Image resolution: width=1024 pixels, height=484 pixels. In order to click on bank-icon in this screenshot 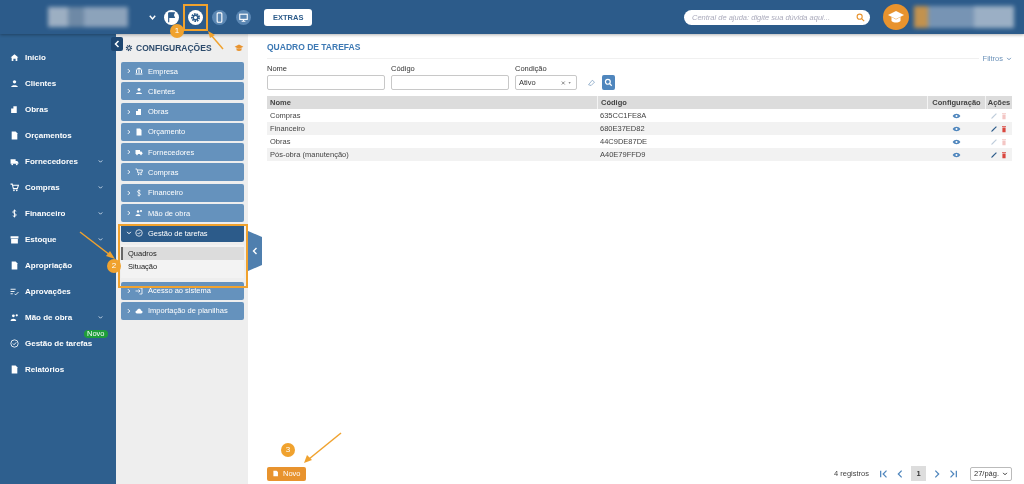, I will do `click(139, 71)`.